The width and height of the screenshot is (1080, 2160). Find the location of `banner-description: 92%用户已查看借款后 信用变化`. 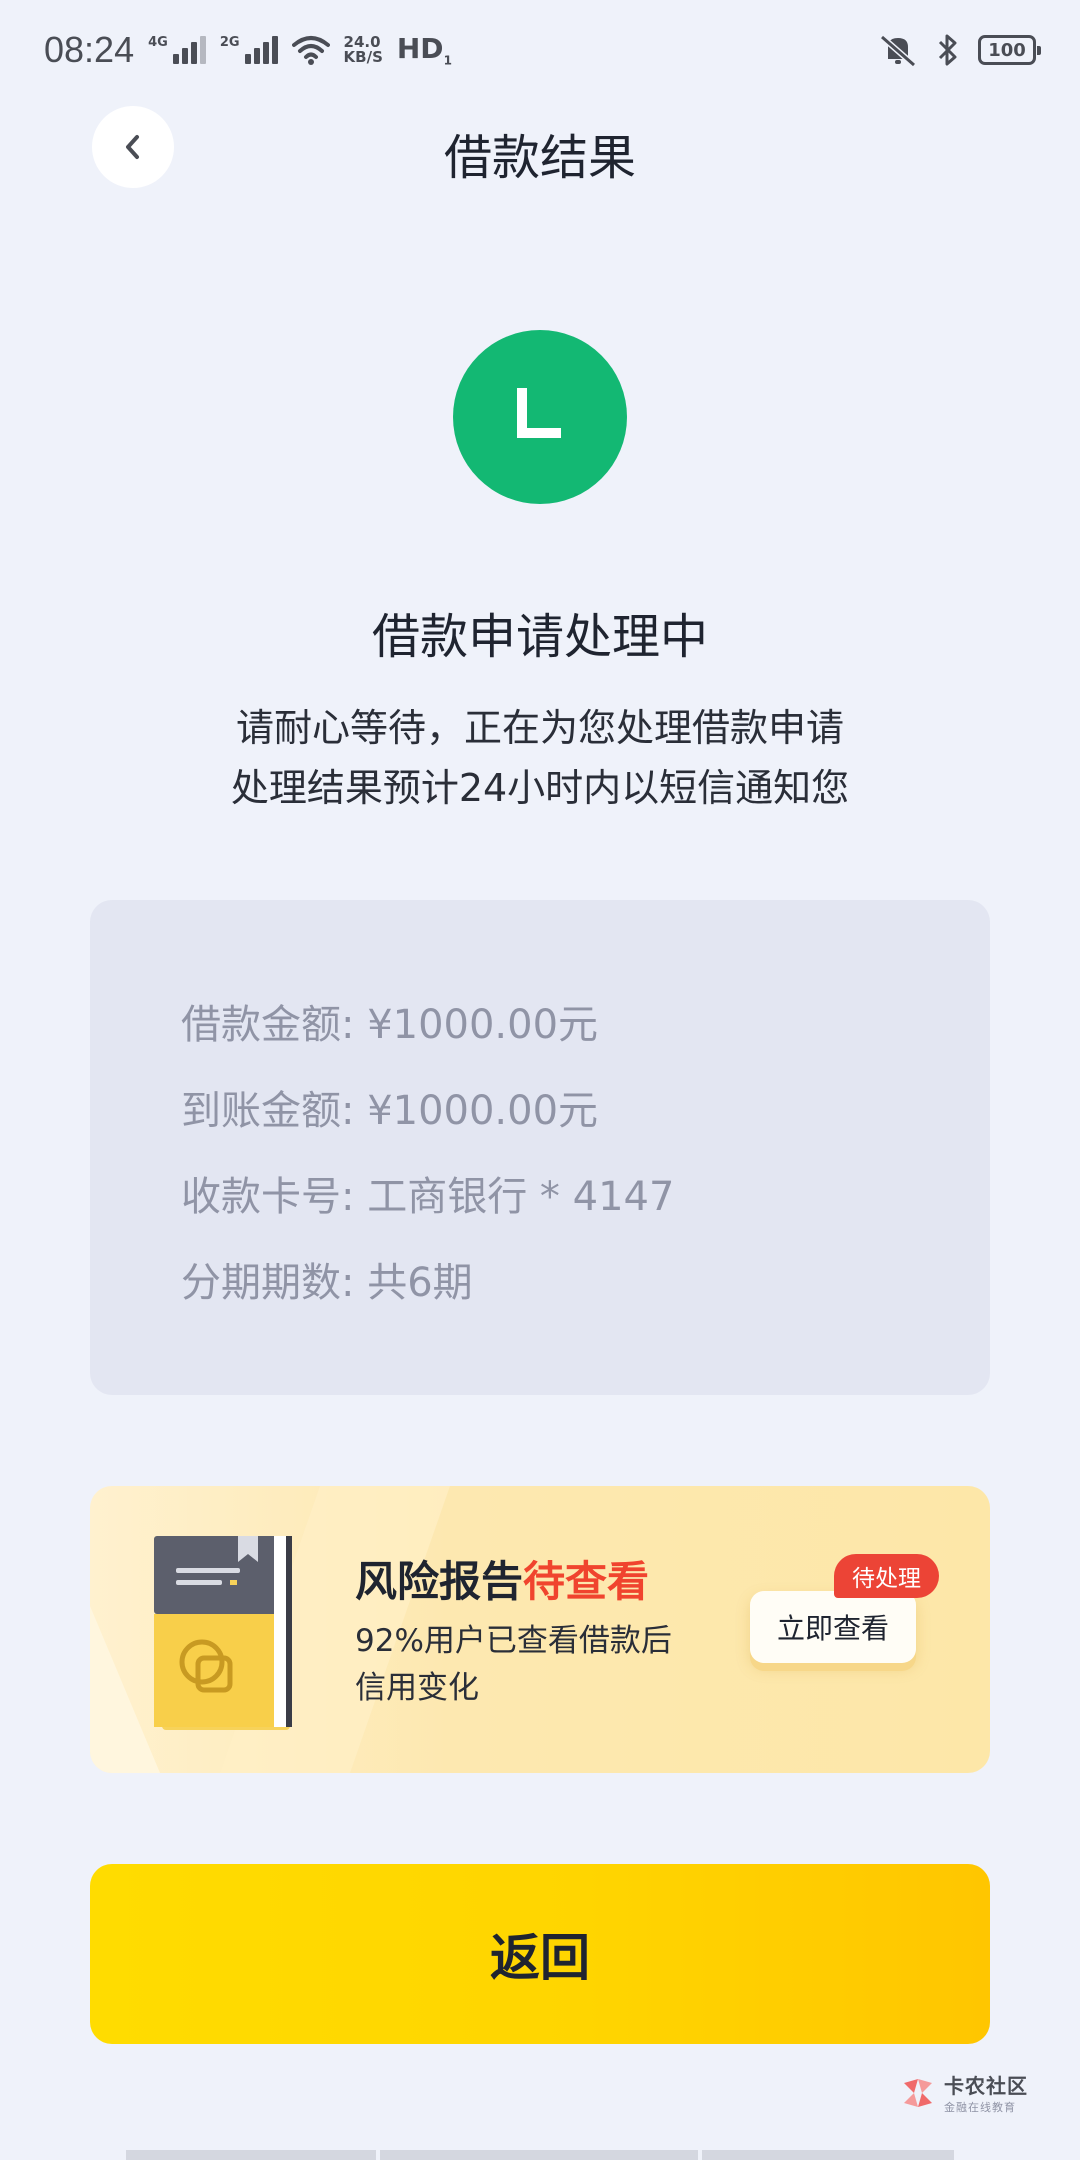

banner-description: 92%用户已查看借款后 信用变化 is located at coordinates (513, 1664).